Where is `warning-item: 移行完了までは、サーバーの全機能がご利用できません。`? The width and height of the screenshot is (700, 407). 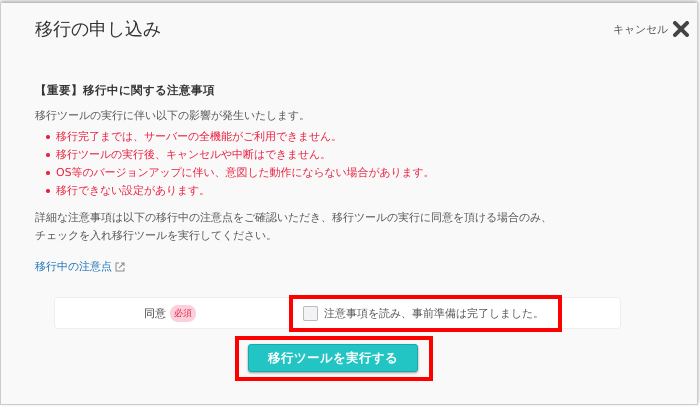 warning-item: 移行完了までは、サーバーの全機能がご利用できません。 is located at coordinates (199, 137).